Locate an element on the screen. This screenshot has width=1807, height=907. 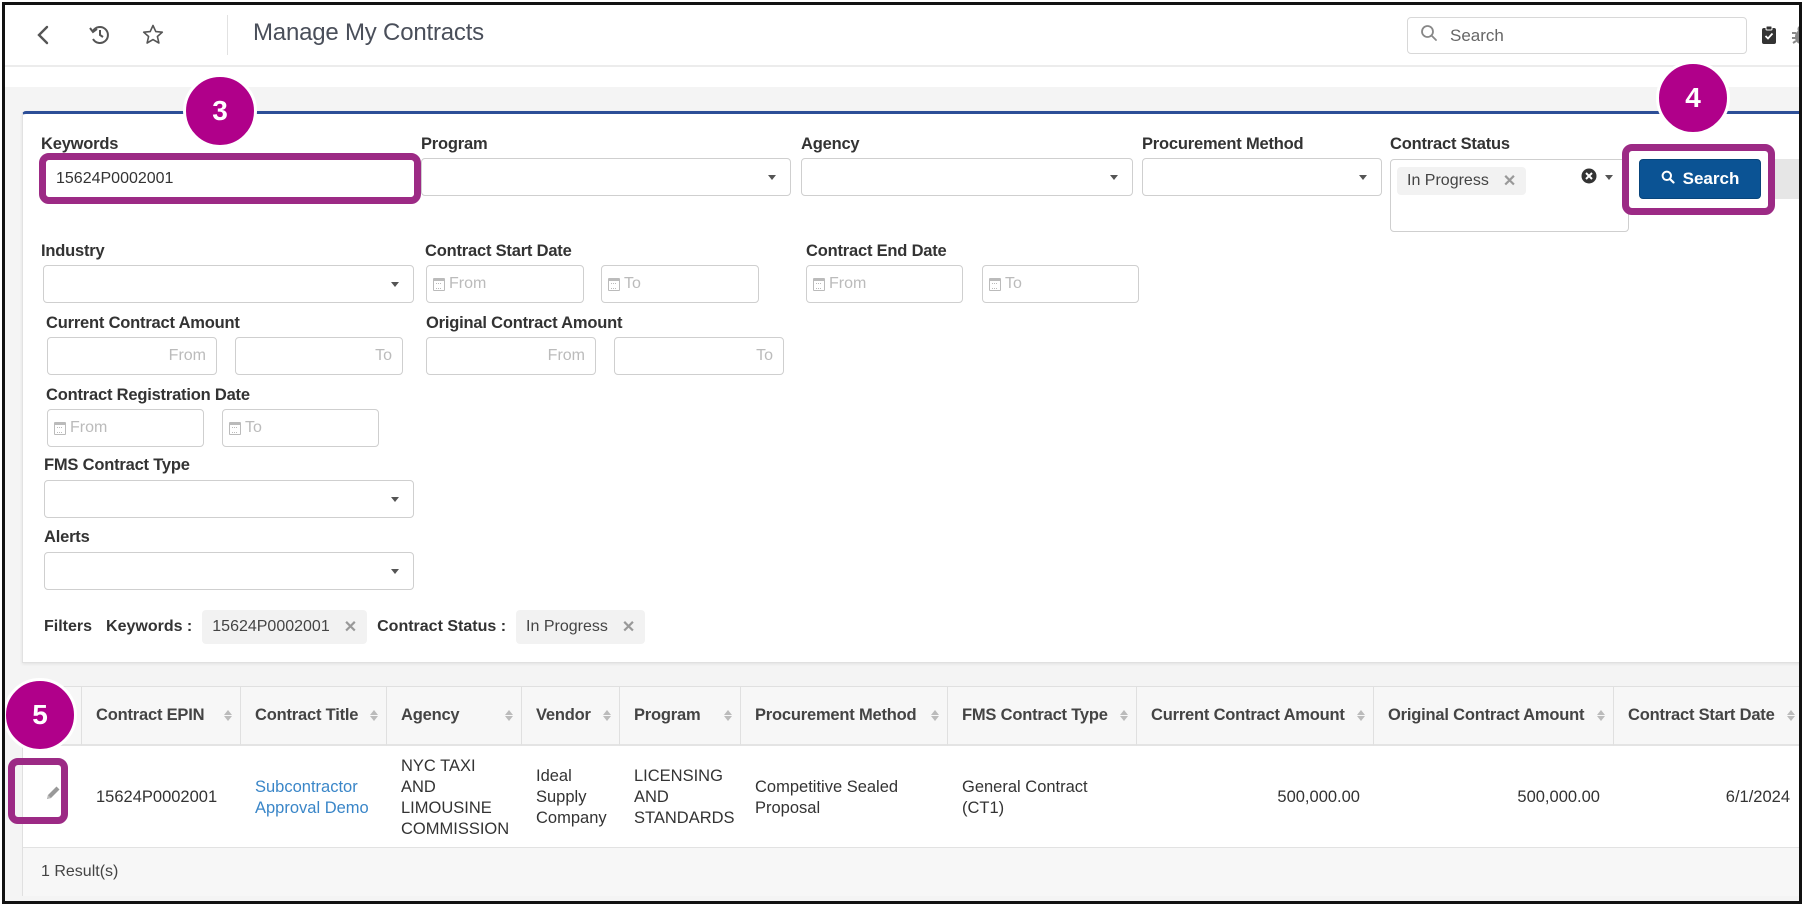
applied-filter-chip: In Progress ✕ is located at coordinates (581, 627).